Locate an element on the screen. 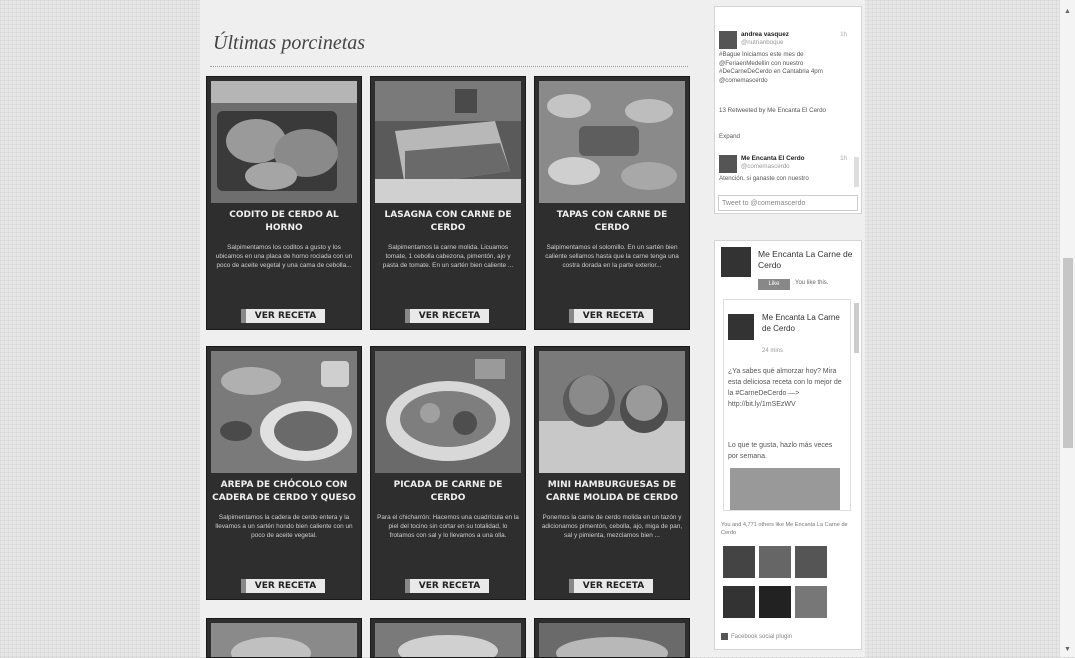 The width and height of the screenshot is (1075, 658). page-scrollbar: ▲ ▼ is located at coordinates (1067, 328).